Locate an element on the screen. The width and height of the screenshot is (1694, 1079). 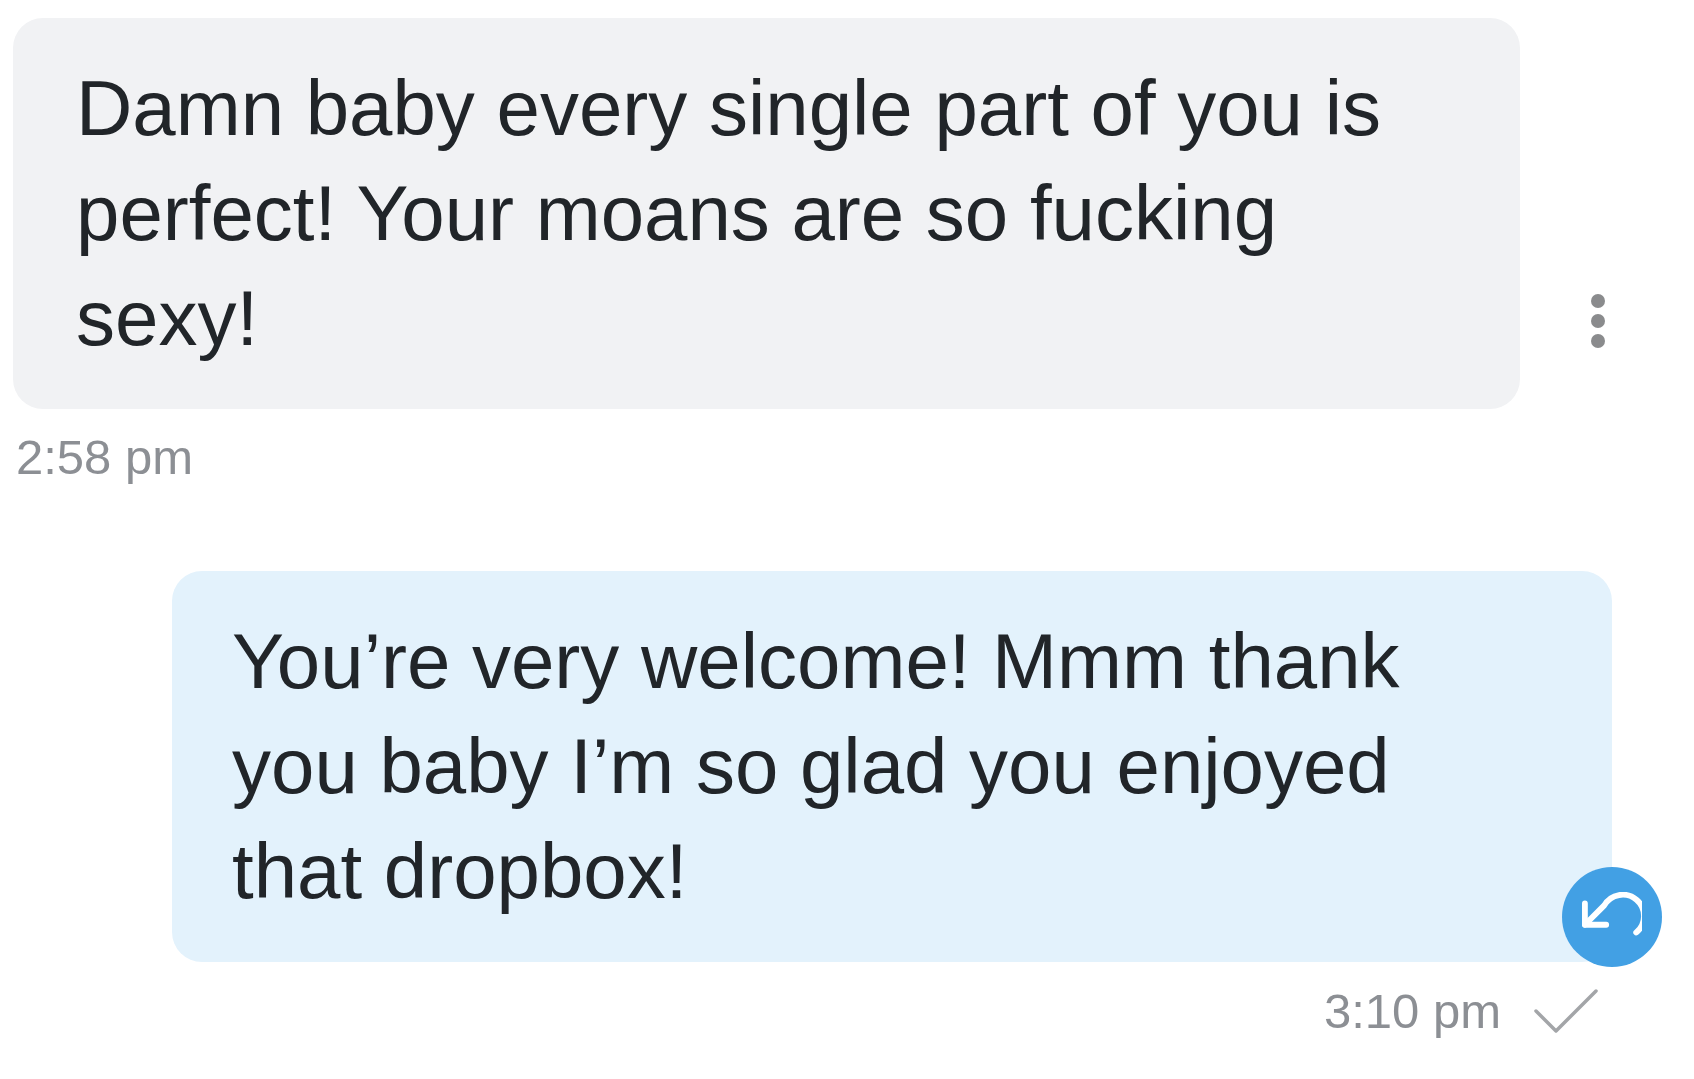
message-time: 3:10 pm is located at coordinates (1412, 1011).